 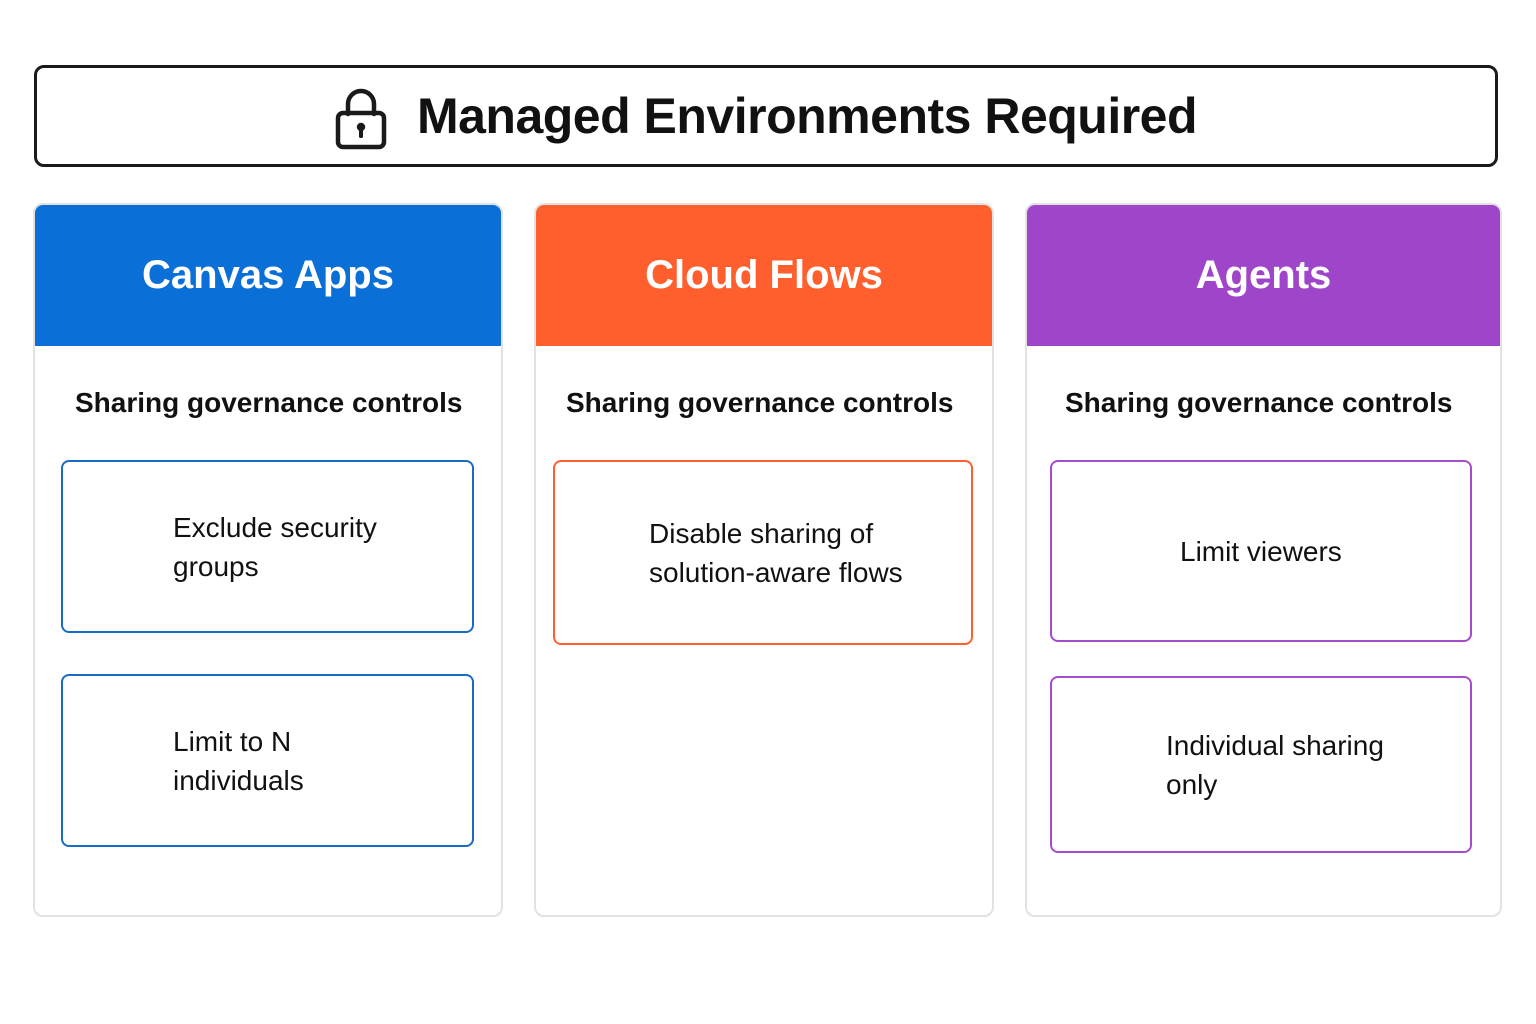 I want to click on control-label: Disable sharing of solution-aware flows, so click(x=776, y=552).